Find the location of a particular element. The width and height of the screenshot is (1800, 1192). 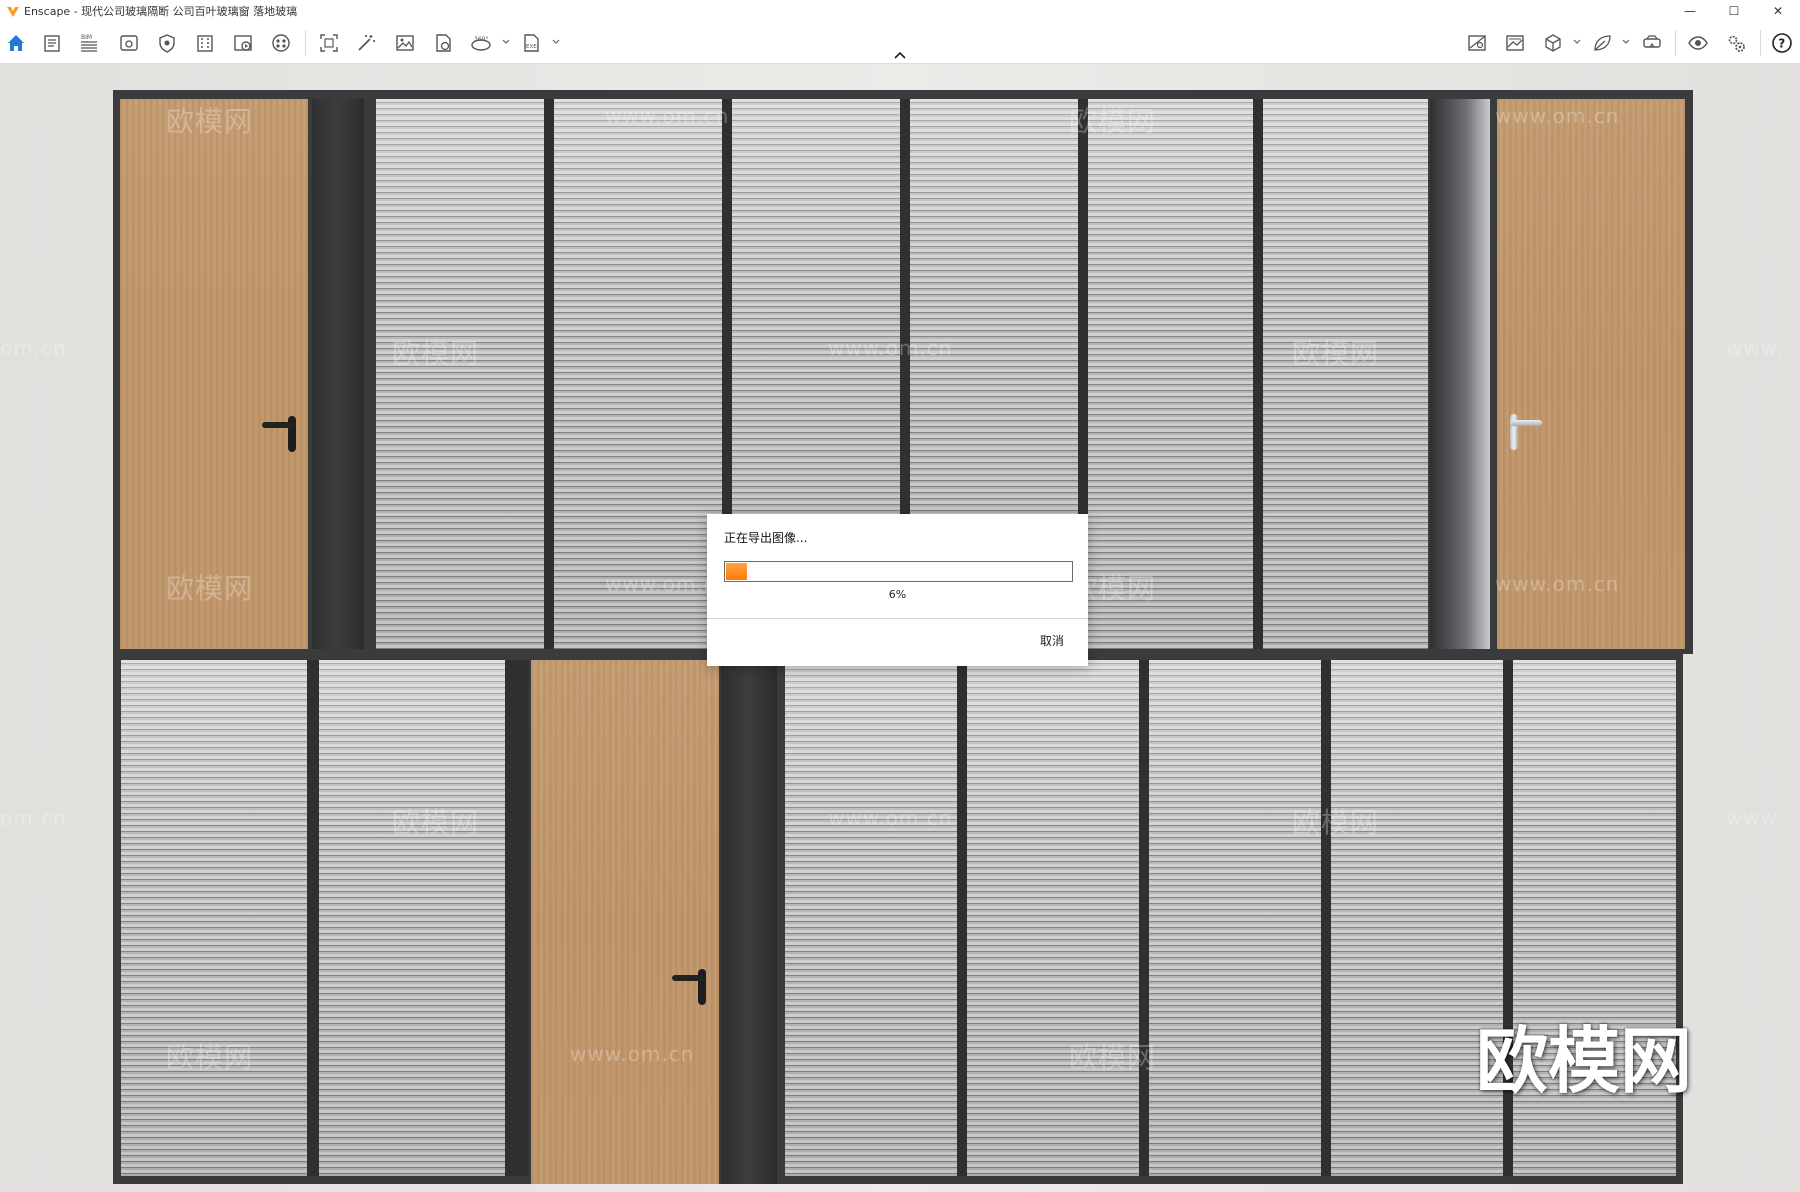

cancel-button: 取消 is located at coordinates (1052, 640).